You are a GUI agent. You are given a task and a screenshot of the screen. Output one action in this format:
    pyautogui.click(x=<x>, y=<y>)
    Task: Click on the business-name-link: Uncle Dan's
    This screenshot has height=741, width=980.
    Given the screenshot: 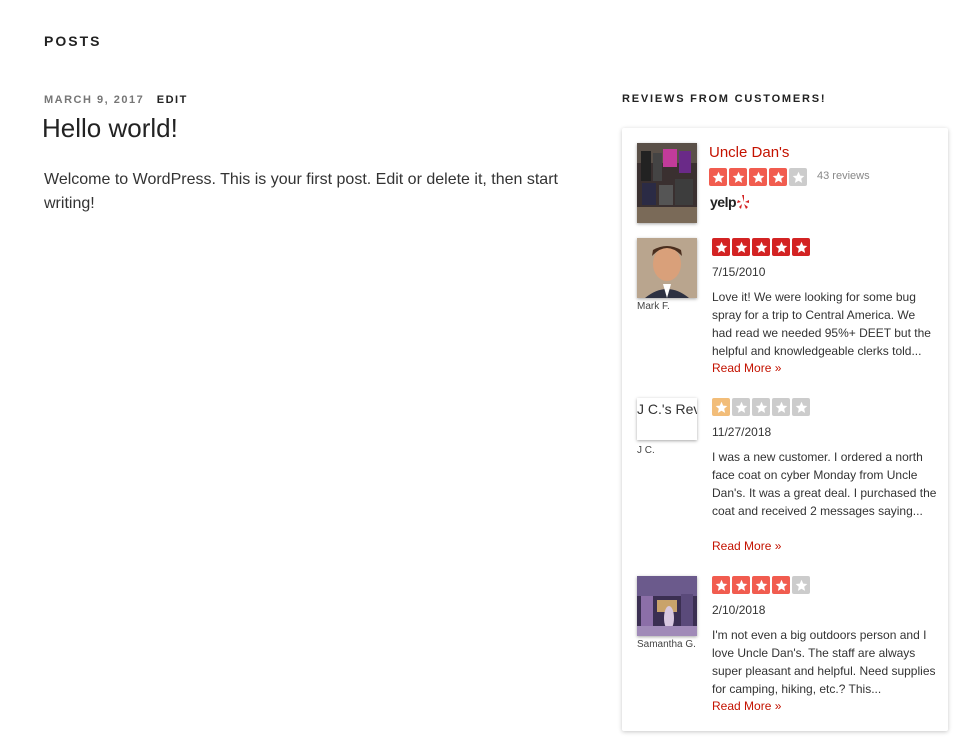 What is the action you would take?
    pyautogui.click(x=749, y=152)
    